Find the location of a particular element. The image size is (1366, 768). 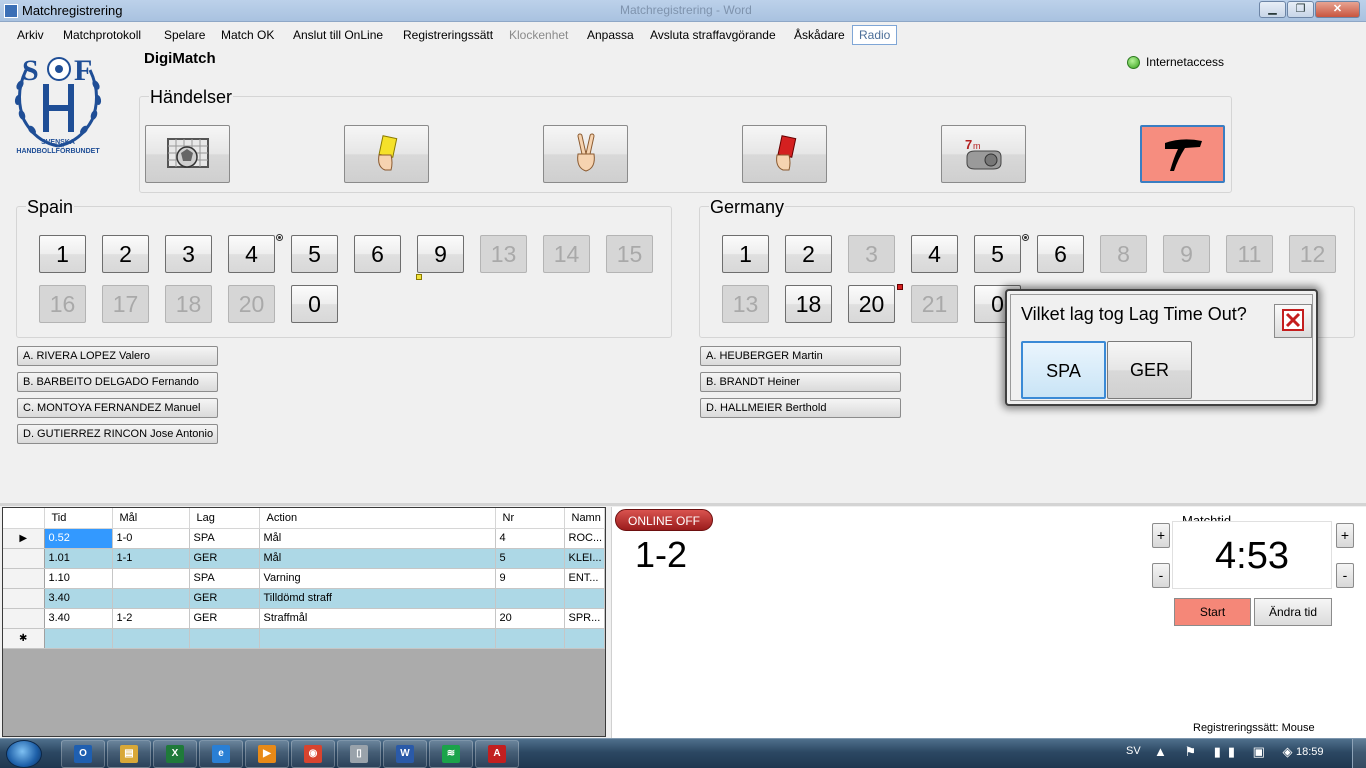

home-player-button-2: 2 is located at coordinates (125, 254).